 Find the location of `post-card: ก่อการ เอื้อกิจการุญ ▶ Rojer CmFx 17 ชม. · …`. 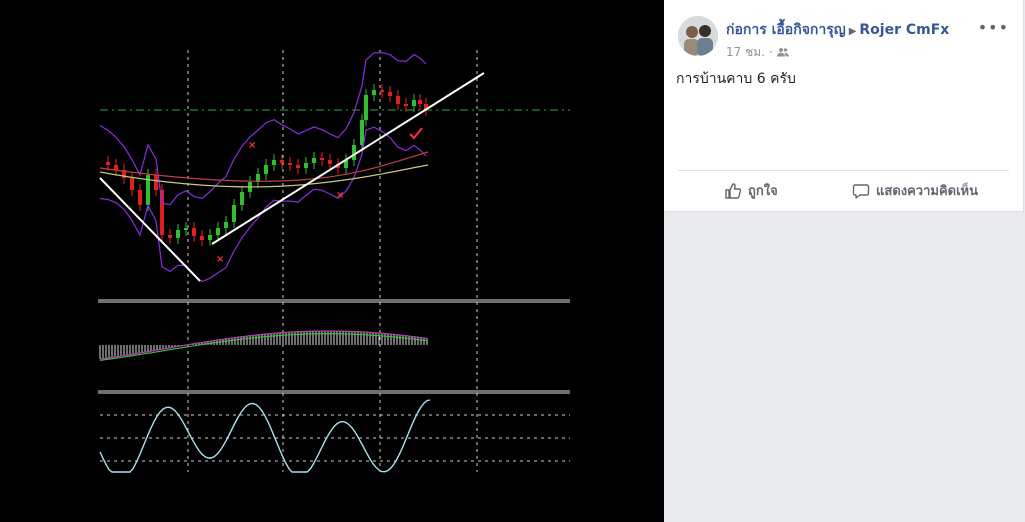

post-card: ก่อการ เอื้อกิจการุญ ▶ Rojer CmFx 17 ชม. · … is located at coordinates (844, 106).